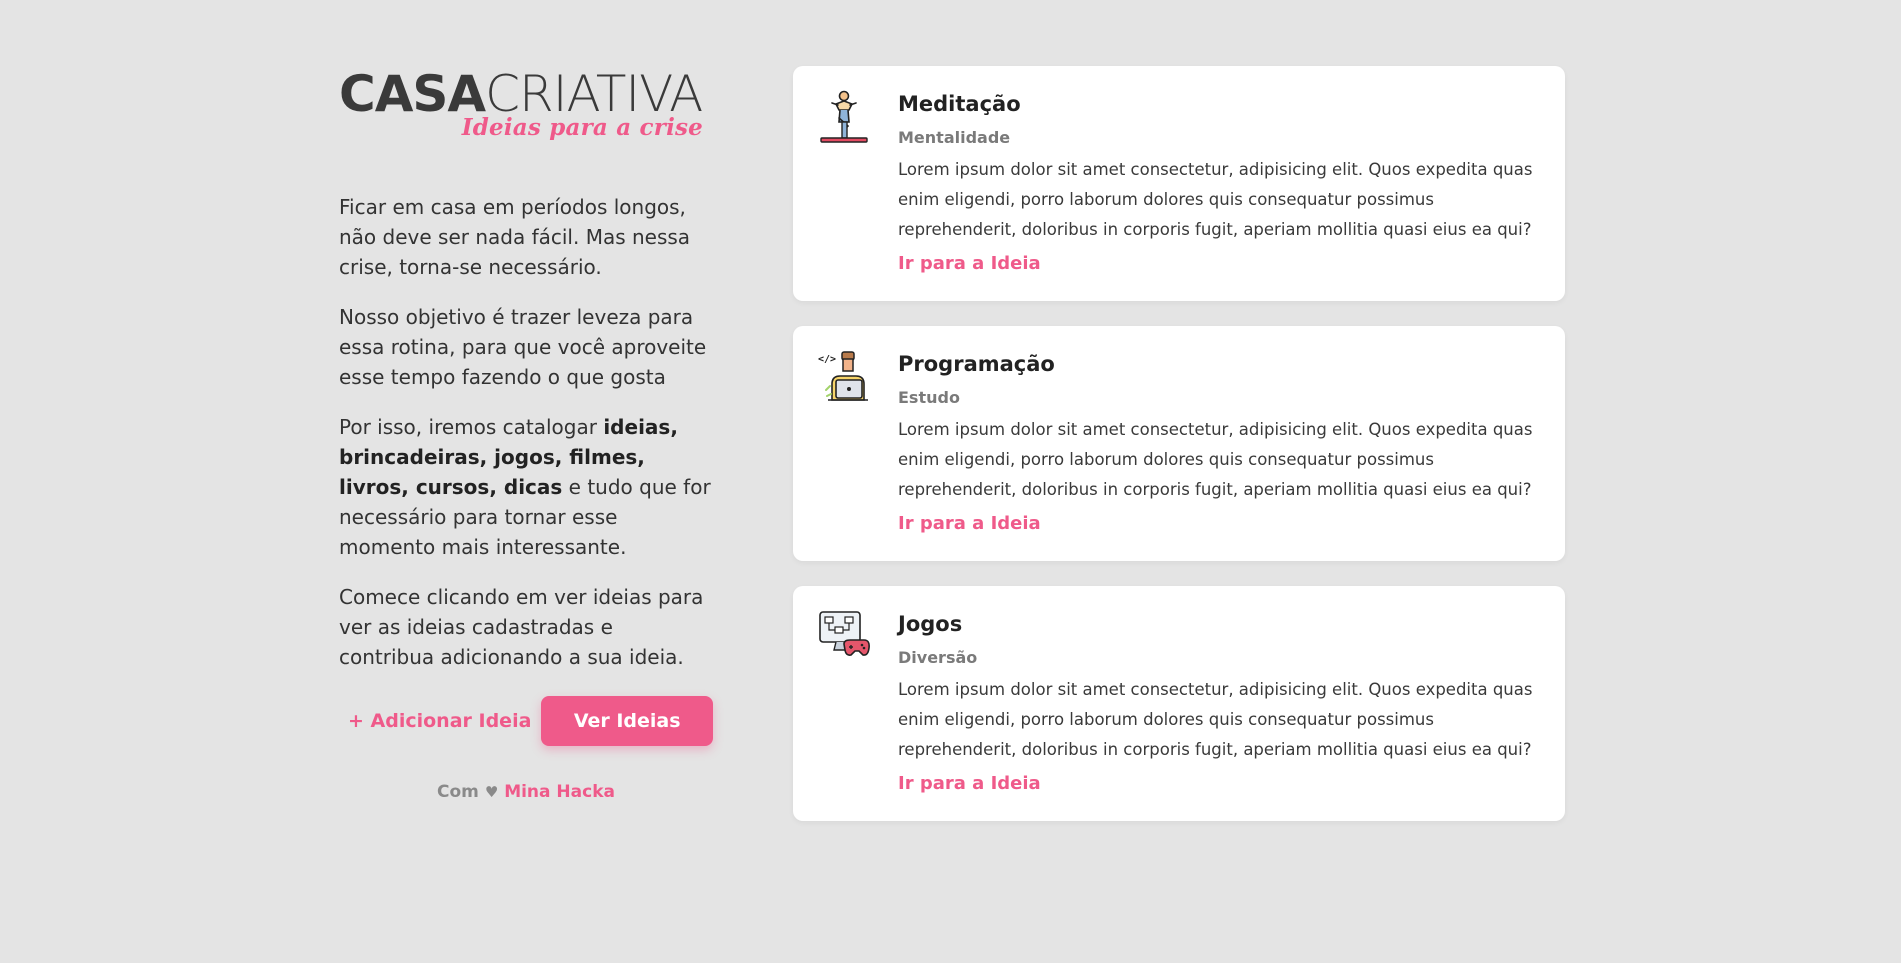 This screenshot has height=963, width=1901. Describe the element at coordinates (844, 118) in the screenshot. I see `meditation-icon` at that location.